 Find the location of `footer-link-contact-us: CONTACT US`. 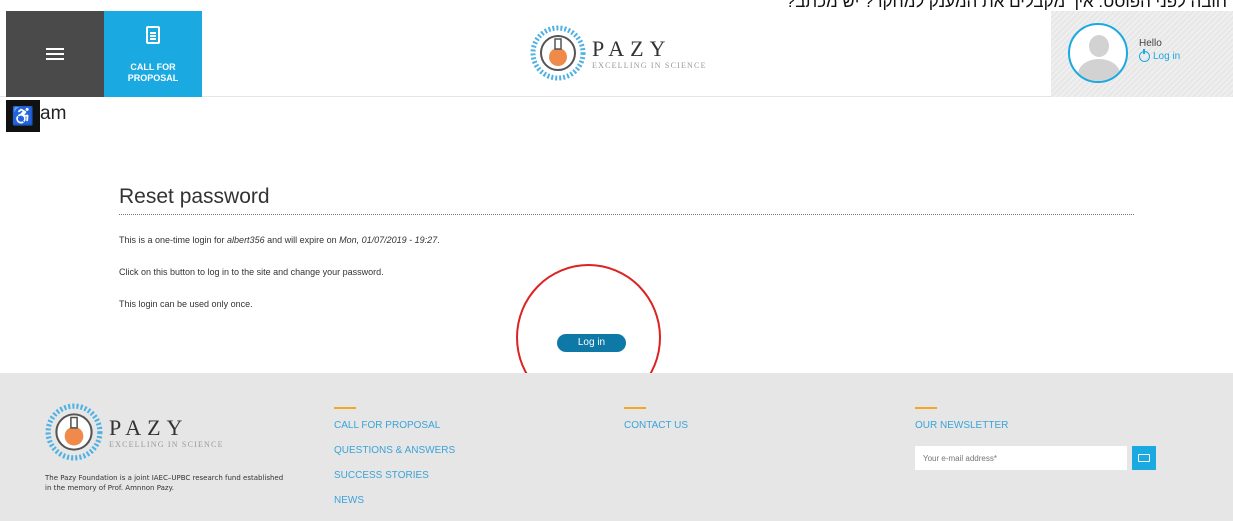

footer-link-contact-us: CONTACT US is located at coordinates (656, 425).